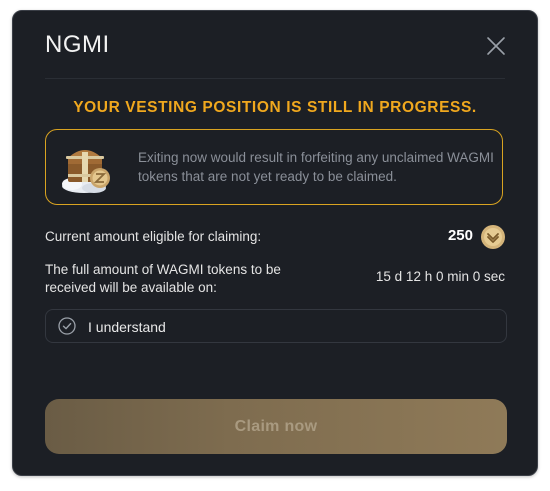  I want to click on treasure-chest-icon, so click(86, 171).